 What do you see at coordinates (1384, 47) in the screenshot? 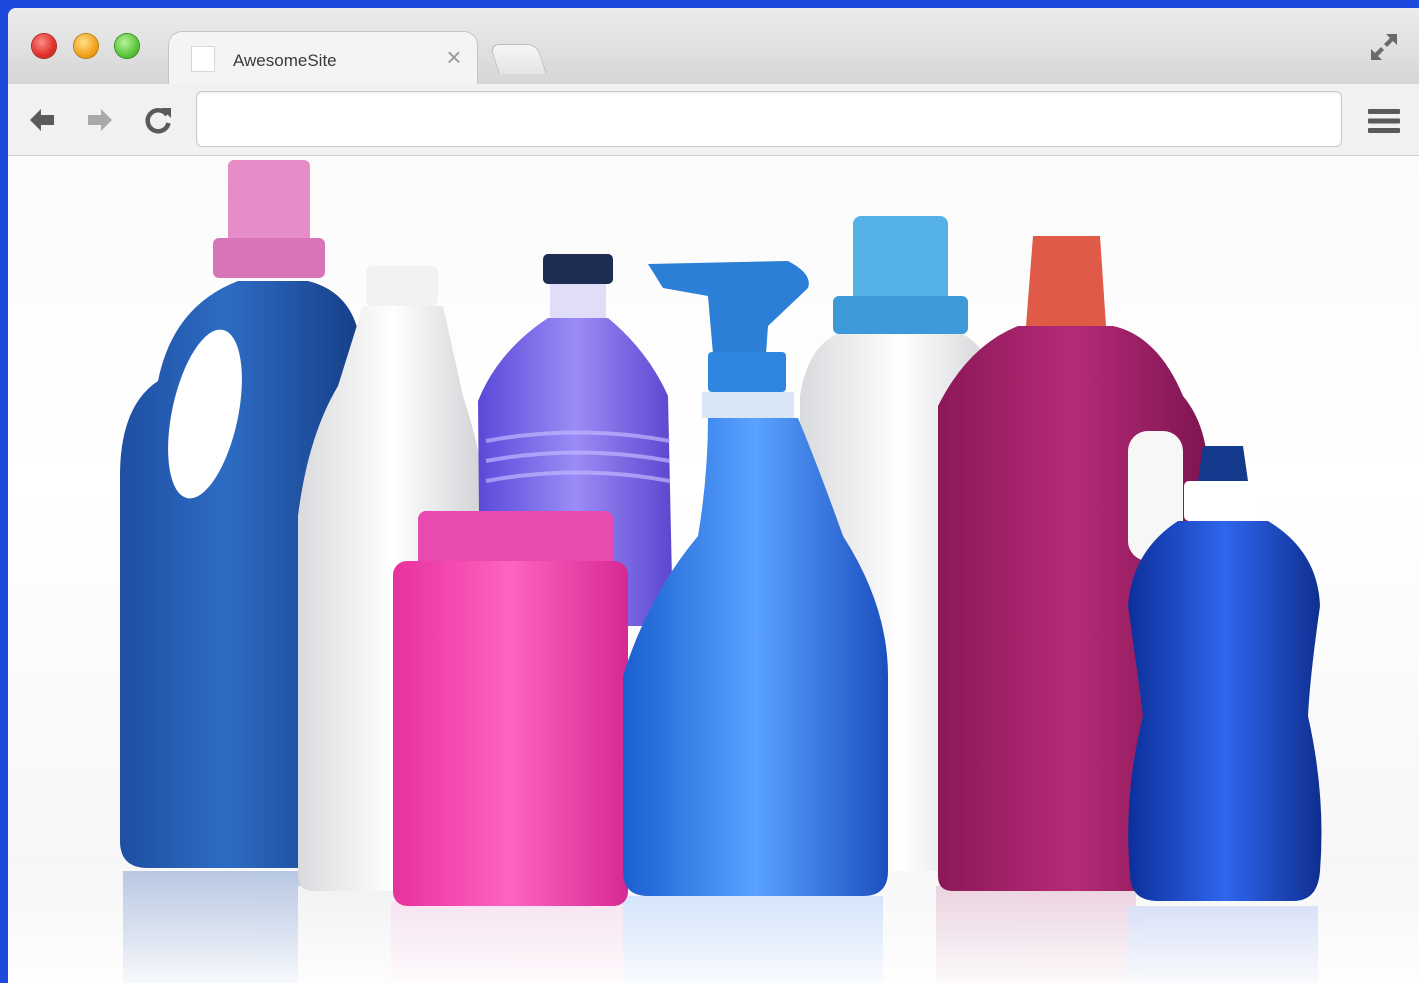
I see `fullscreen-icon` at bounding box center [1384, 47].